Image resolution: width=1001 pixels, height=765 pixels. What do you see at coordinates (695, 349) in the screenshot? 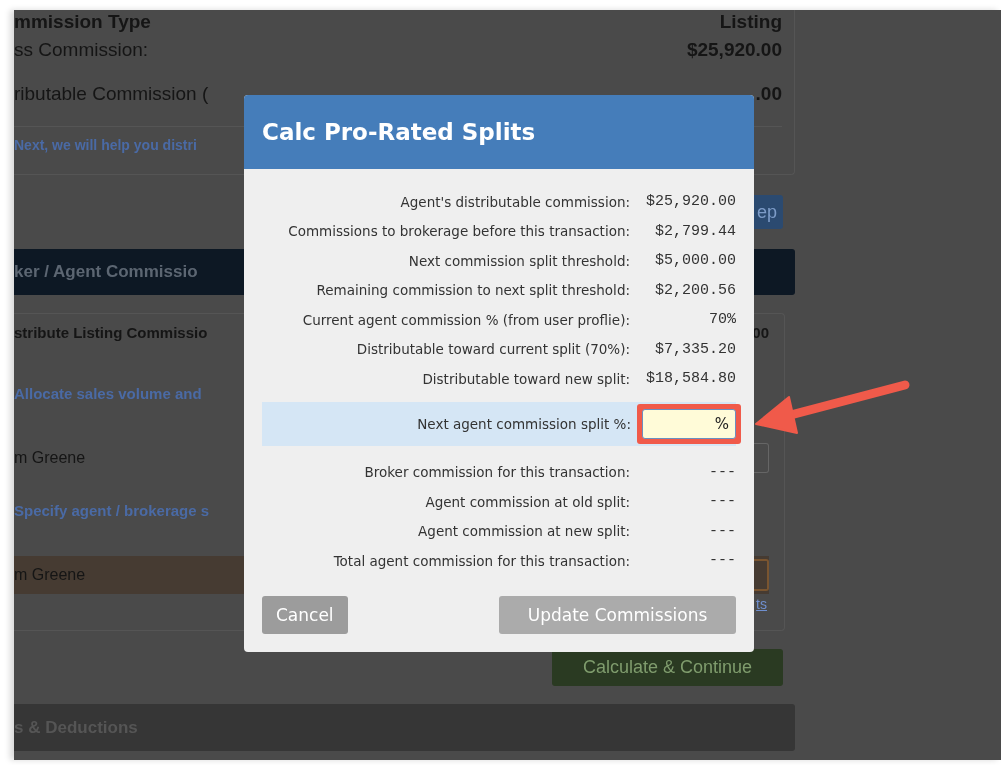
I see `stat-value: $7,335.20` at bounding box center [695, 349].